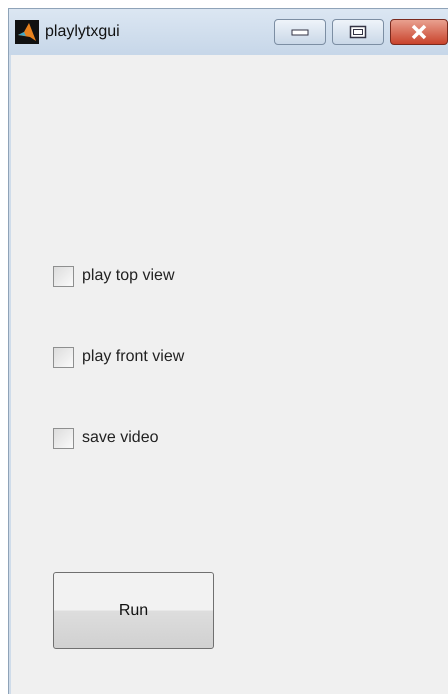 The image size is (448, 694). I want to click on run-button: Run, so click(133, 610).